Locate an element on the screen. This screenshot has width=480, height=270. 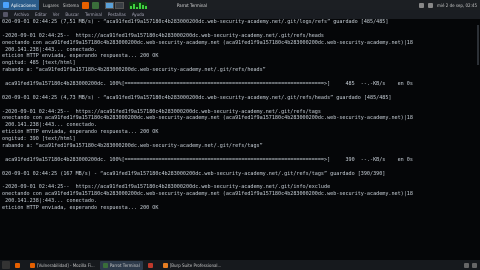
menu-archivo: Archivo is located at coordinates (21, 14).